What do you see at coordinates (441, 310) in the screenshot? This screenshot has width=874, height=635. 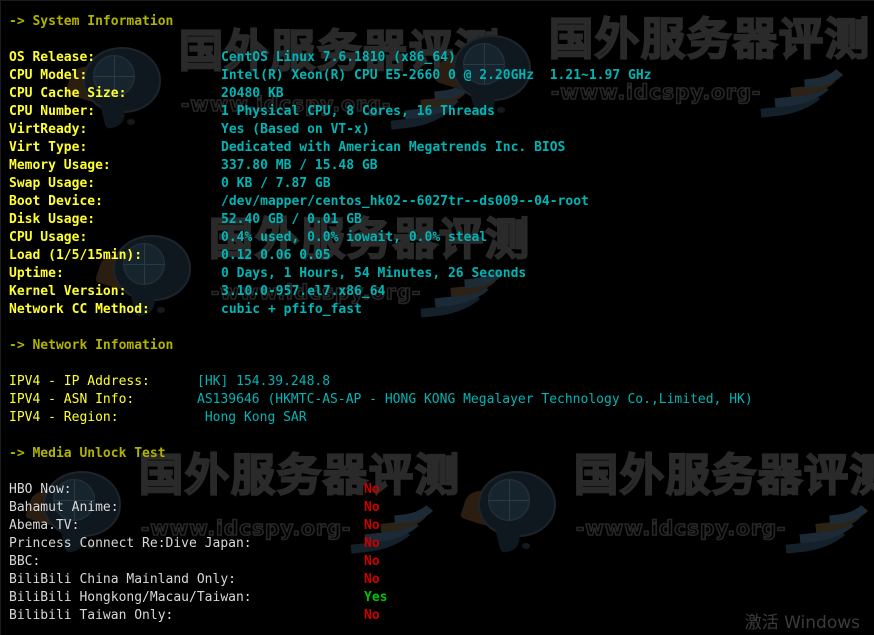 I see `info-row: Network CC Method: cubic + pfifo_fast` at bounding box center [441, 310].